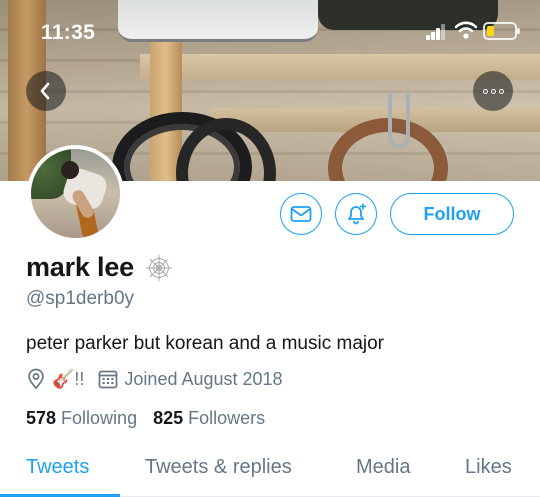 This screenshot has height=497, width=540. I want to click on back-button, so click(46, 91).